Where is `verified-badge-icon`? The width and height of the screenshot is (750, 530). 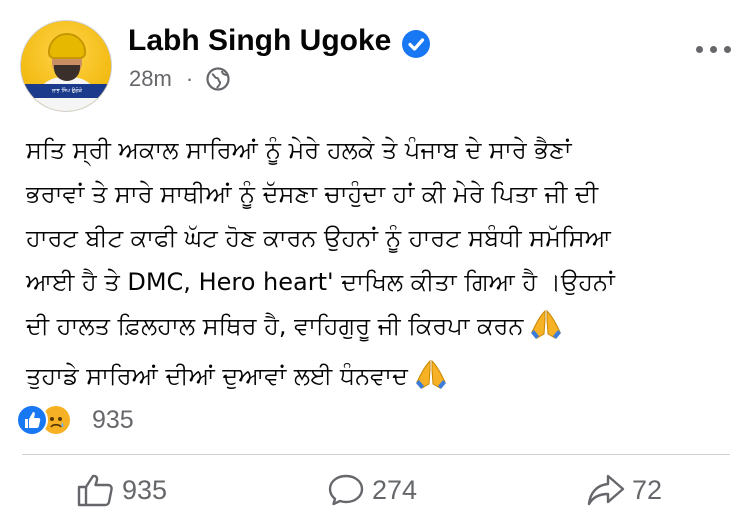
verified-badge-icon is located at coordinates (416, 44).